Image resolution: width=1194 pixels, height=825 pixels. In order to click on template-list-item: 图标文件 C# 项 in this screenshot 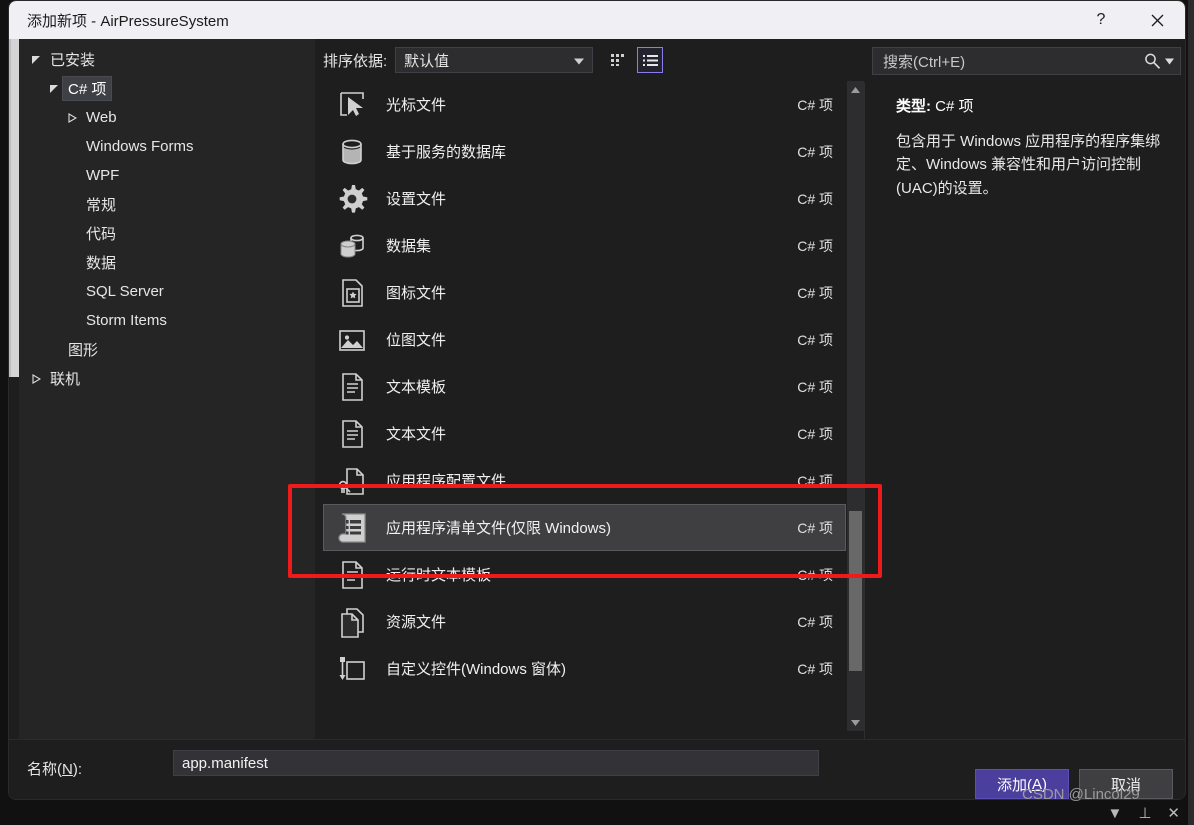, I will do `click(584, 292)`.